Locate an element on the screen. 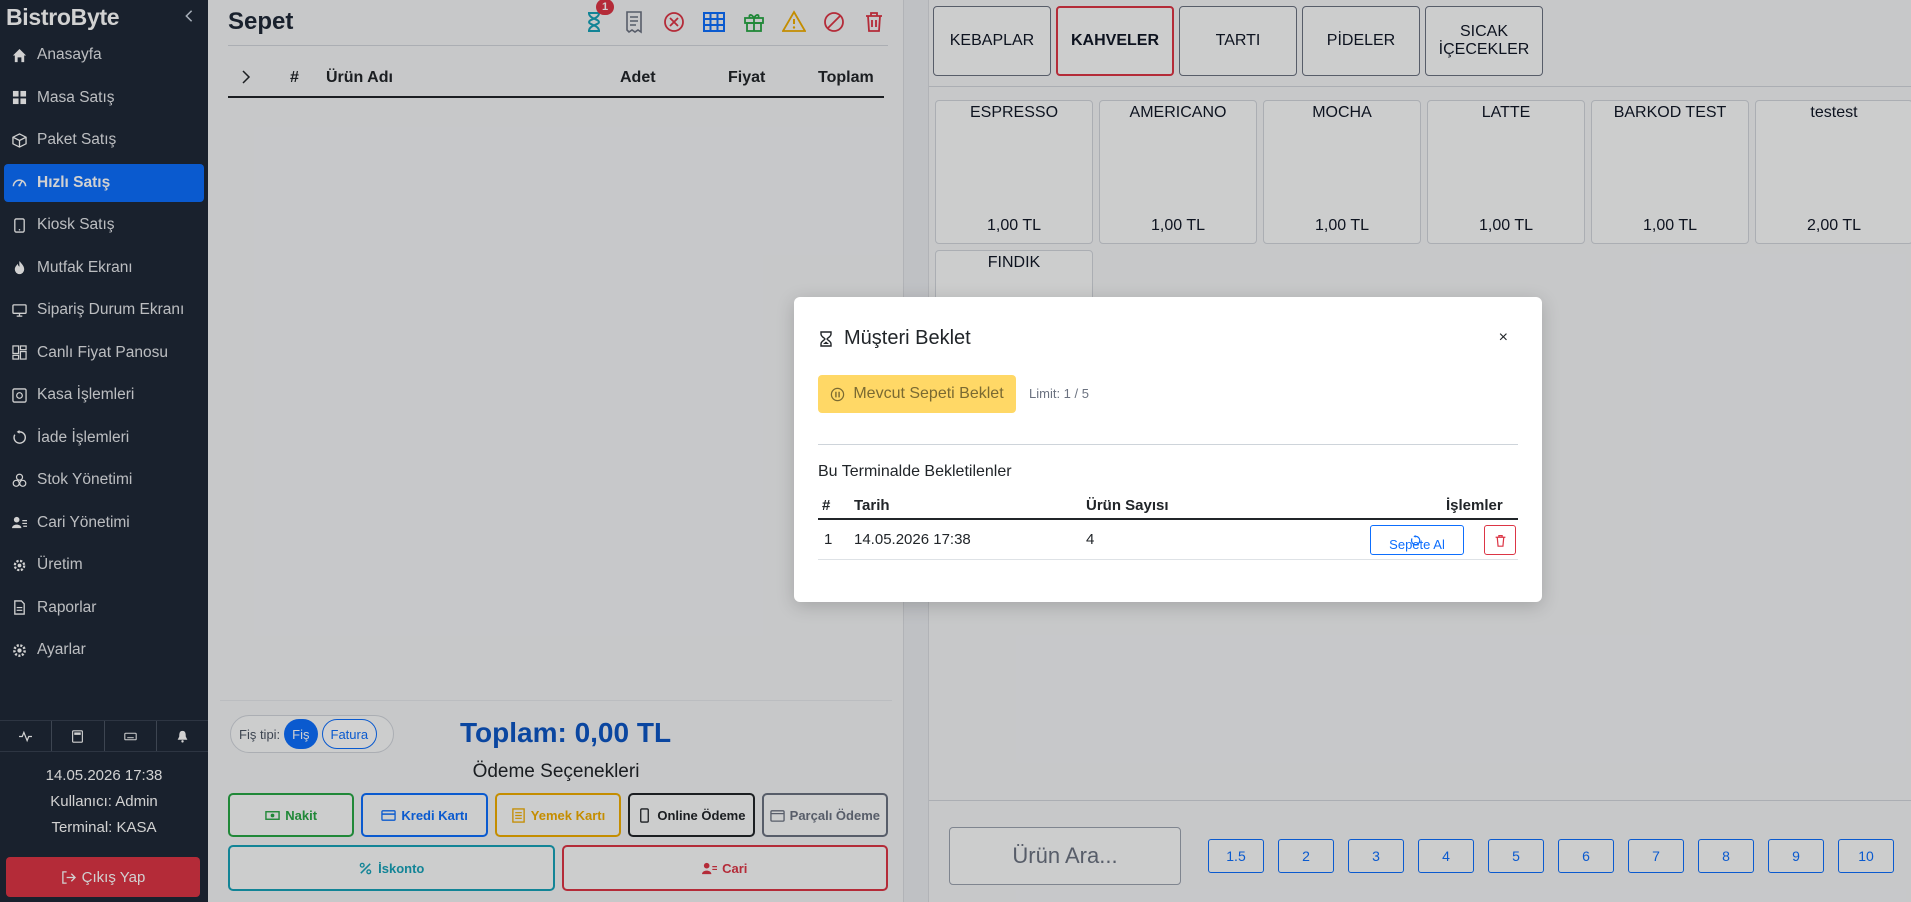 The width and height of the screenshot is (1911, 902). trash-icon is located at coordinates (1500, 540).